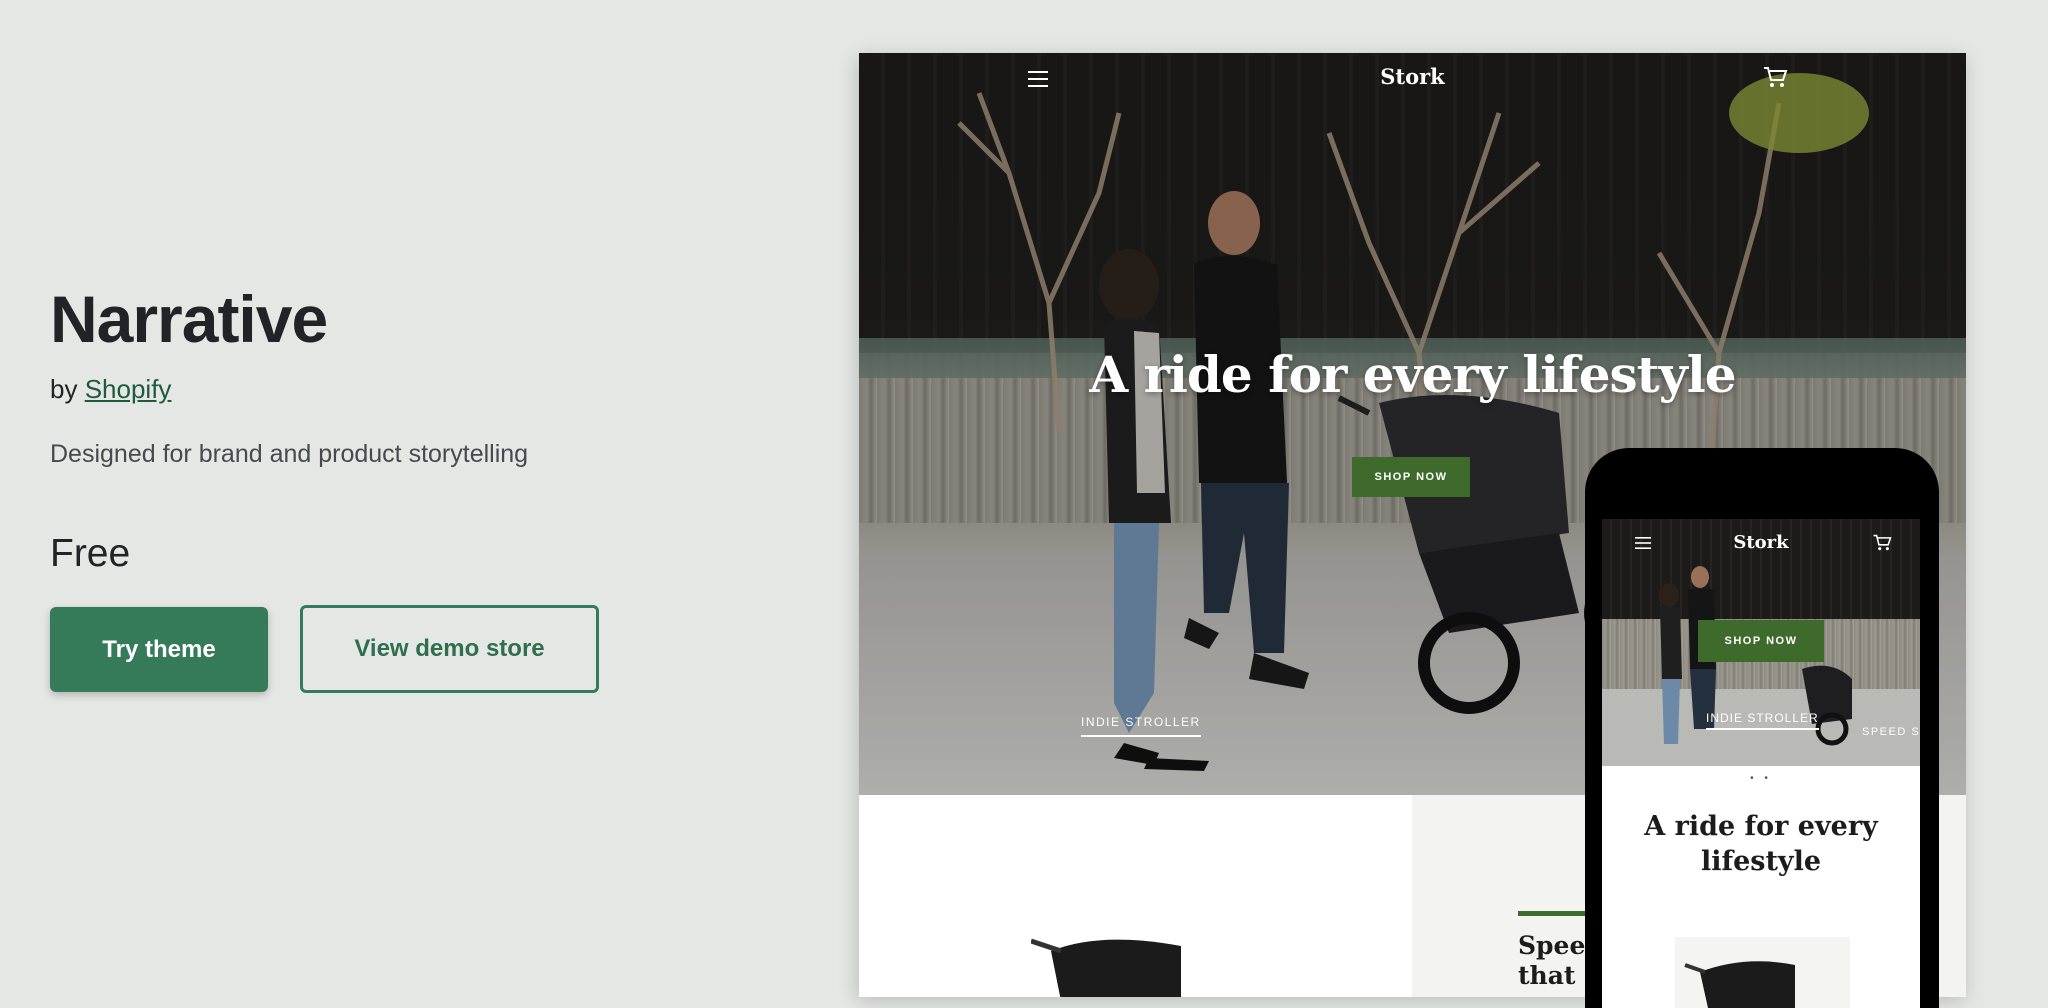  Describe the element at coordinates (1412, 374) in the screenshot. I see `hero-headline: A ride for every lifestyle` at that location.